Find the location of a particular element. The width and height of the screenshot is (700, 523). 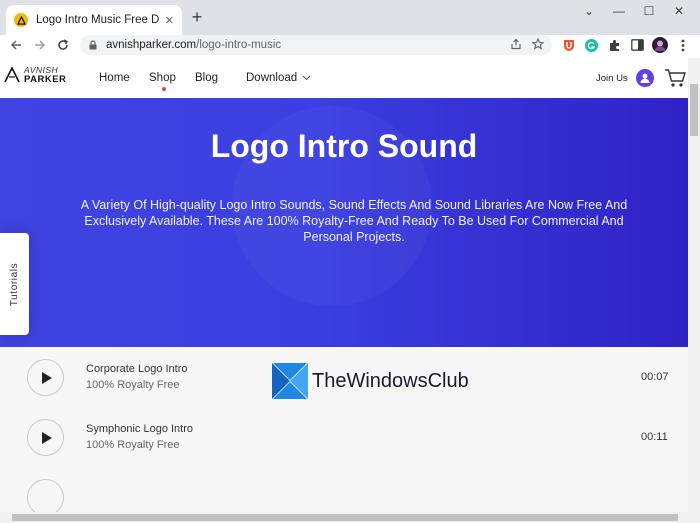

tutorials-label: Tutorials is located at coordinates (14, 284).